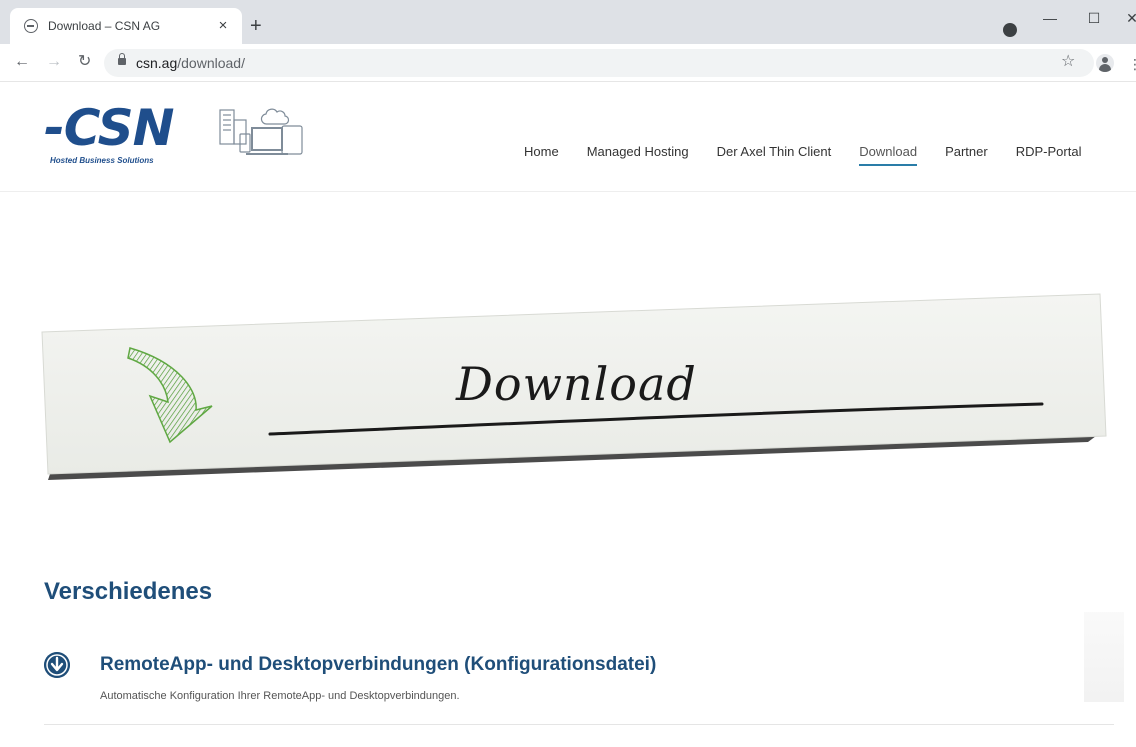 Image resolution: width=1136 pixels, height=747 pixels. I want to click on back-arrow-icon: ←, so click(22, 62).